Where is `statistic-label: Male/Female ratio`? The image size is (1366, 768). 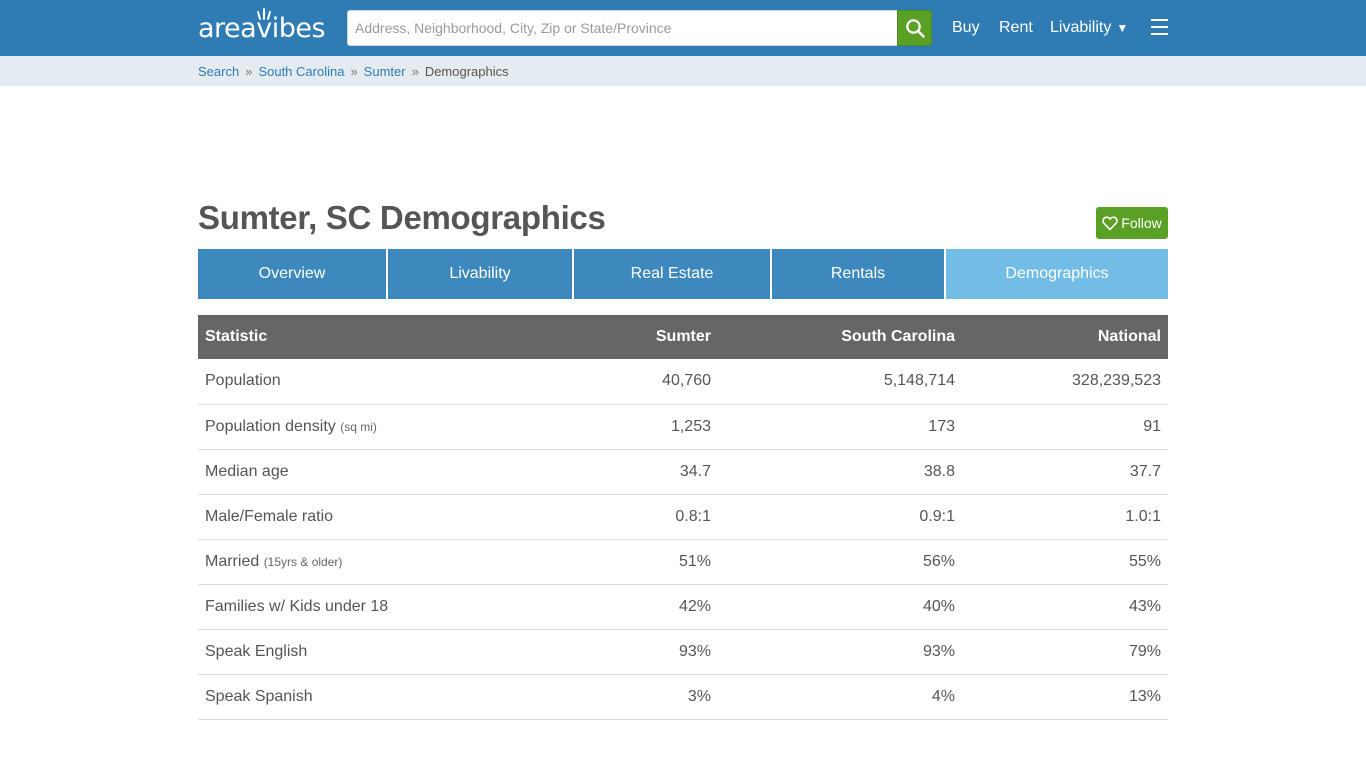 statistic-label: Male/Female ratio is located at coordinates (269, 516).